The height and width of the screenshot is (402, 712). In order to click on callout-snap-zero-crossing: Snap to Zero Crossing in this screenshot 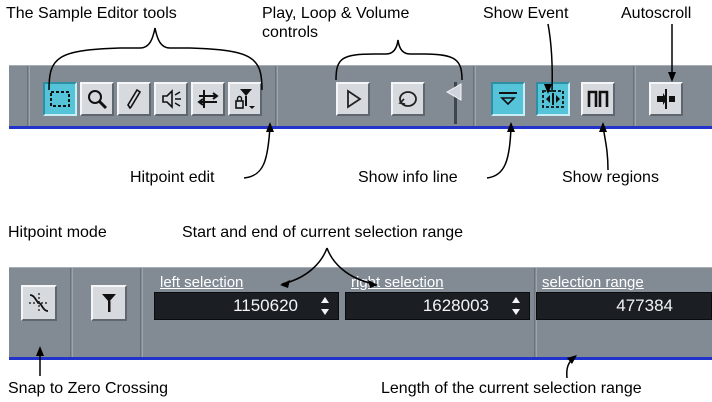, I will do `click(88, 388)`.